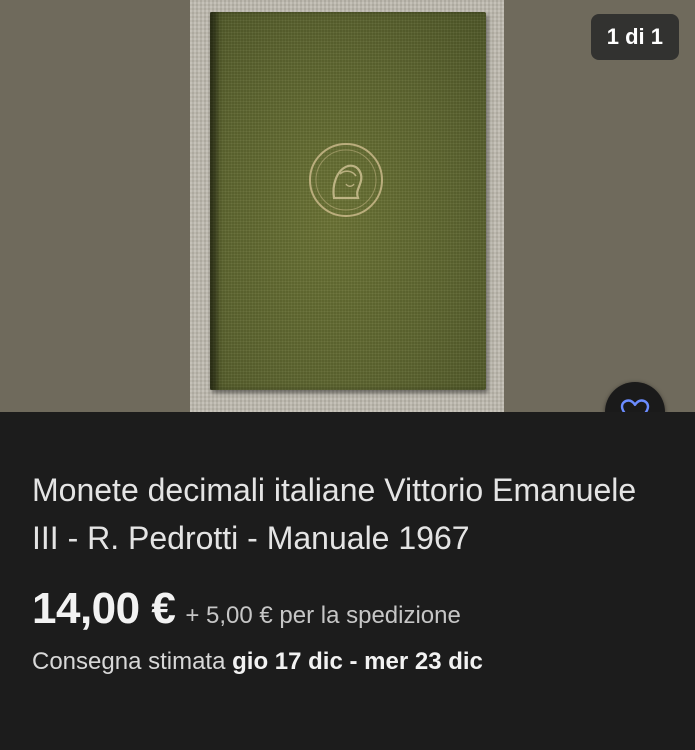  I want to click on price-row: 14,00 € + 5,00 € per la spedizione, so click(347, 609).